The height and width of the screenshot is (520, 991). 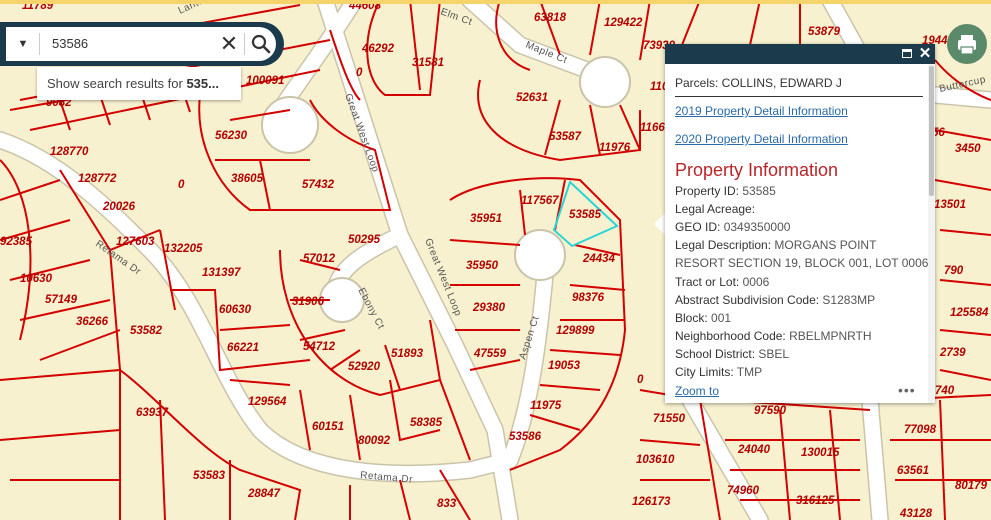 What do you see at coordinates (69, 152) in the screenshot?
I see `parcel-lot-label: 128770` at bounding box center [69, 152].